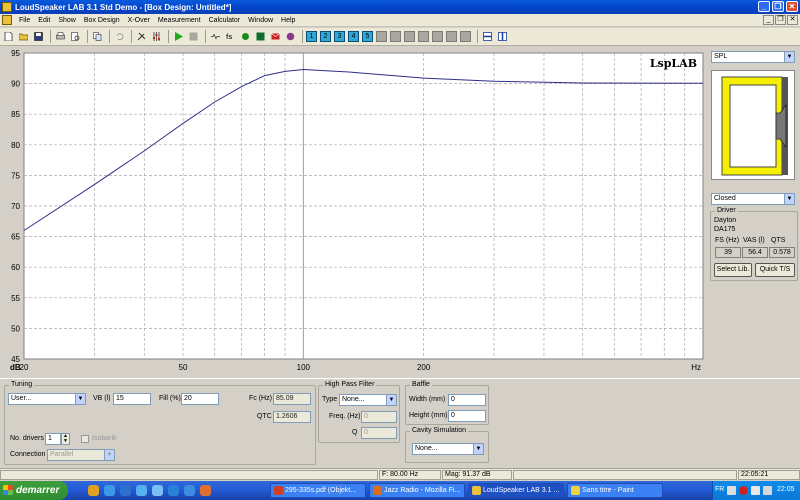 This screenshot has width=800, height=500. I want to click on green-square-button, so click(260, 36).